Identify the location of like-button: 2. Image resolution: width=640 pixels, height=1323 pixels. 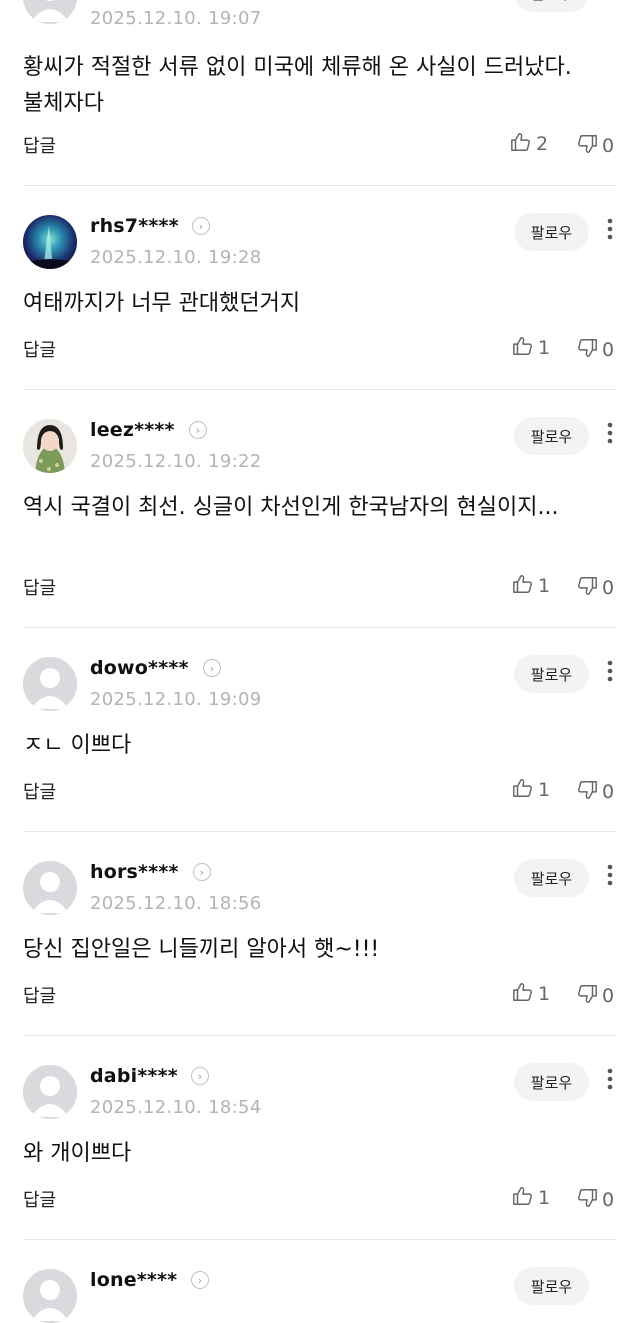
(529, 144).